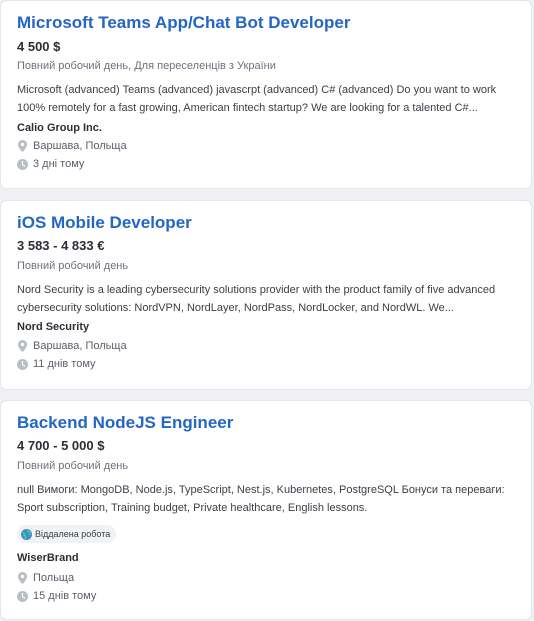  I want to click on remote-work-badge-label: Віддалена робота, so click(73, 534).